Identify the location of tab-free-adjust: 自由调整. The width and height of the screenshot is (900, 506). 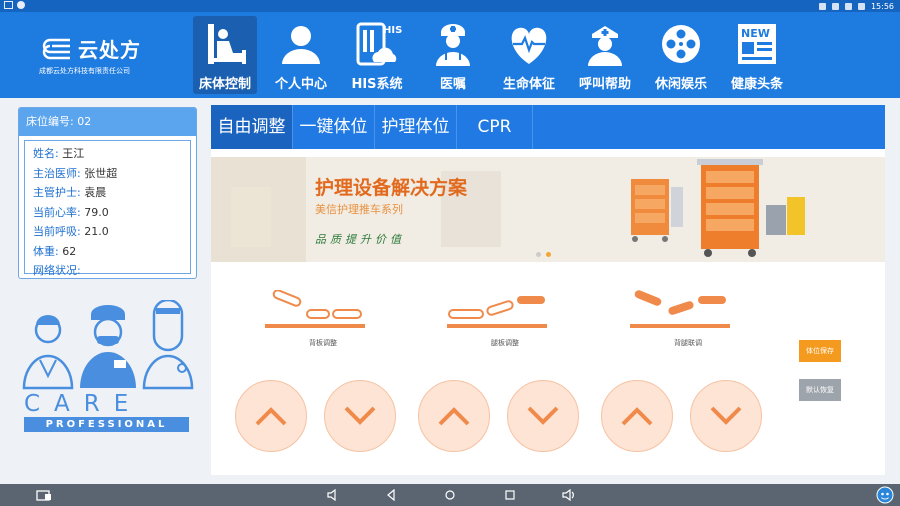
(252, 127).